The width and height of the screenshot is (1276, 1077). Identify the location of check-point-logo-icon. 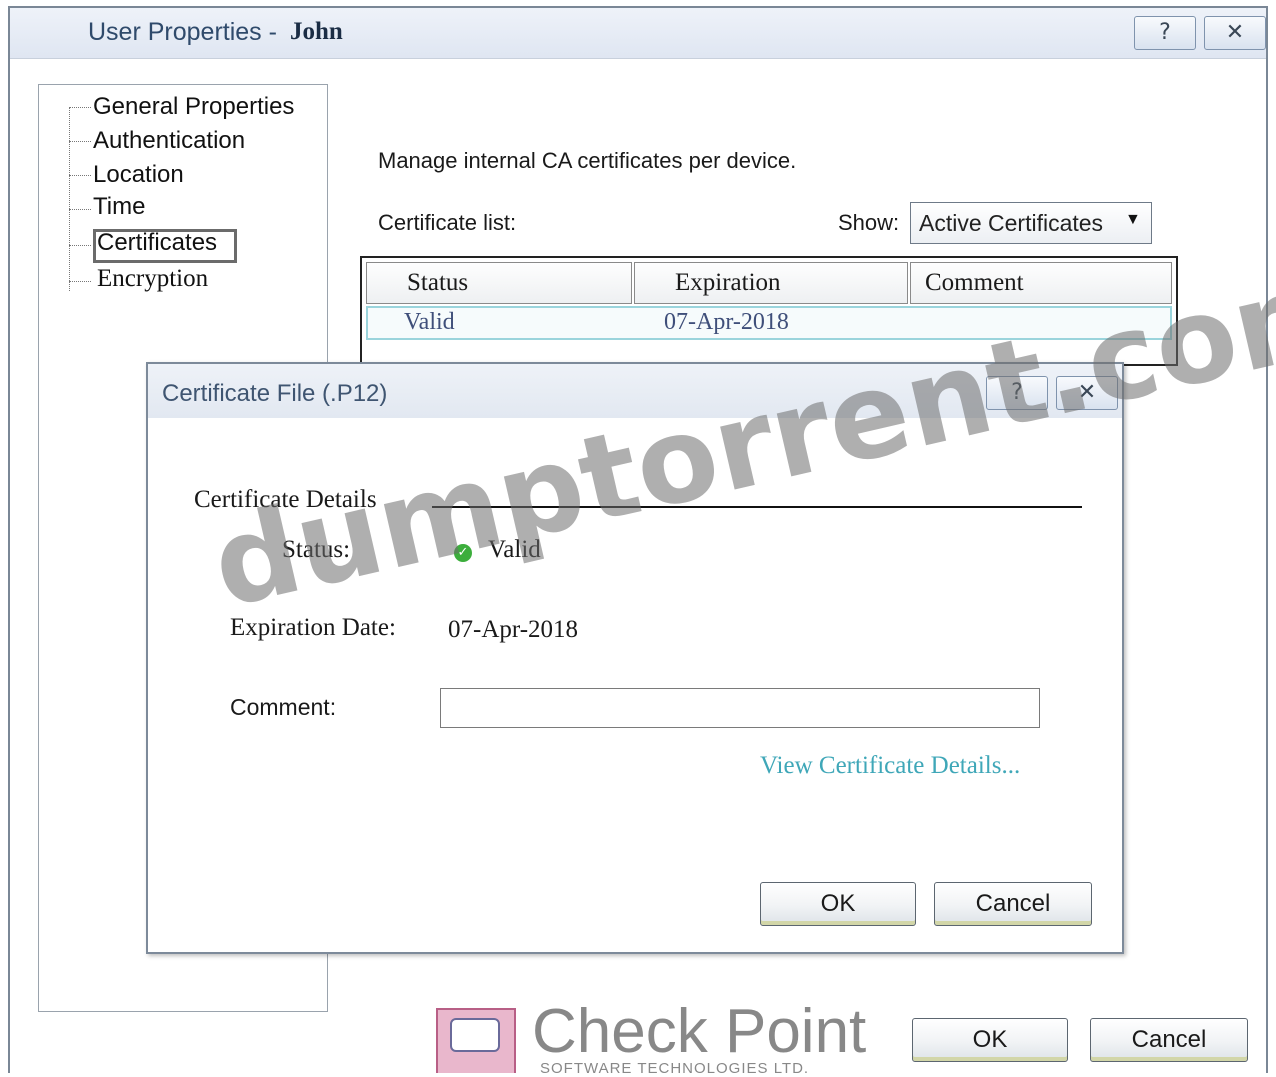
(476, 1040).